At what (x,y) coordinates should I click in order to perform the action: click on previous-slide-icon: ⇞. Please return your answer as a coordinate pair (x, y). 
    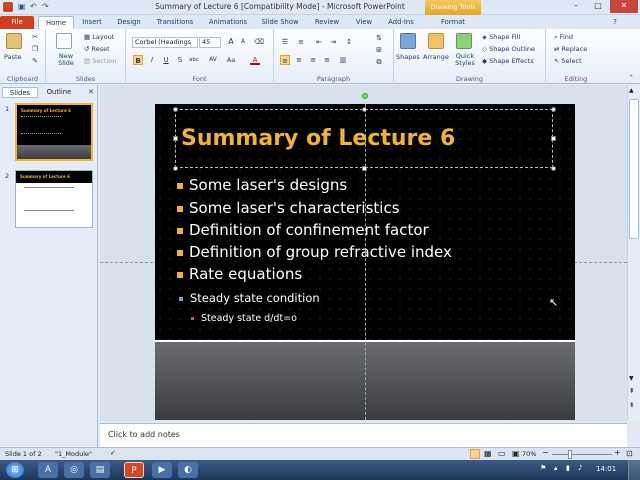
    Looking at the image, I should click on (632, 391).